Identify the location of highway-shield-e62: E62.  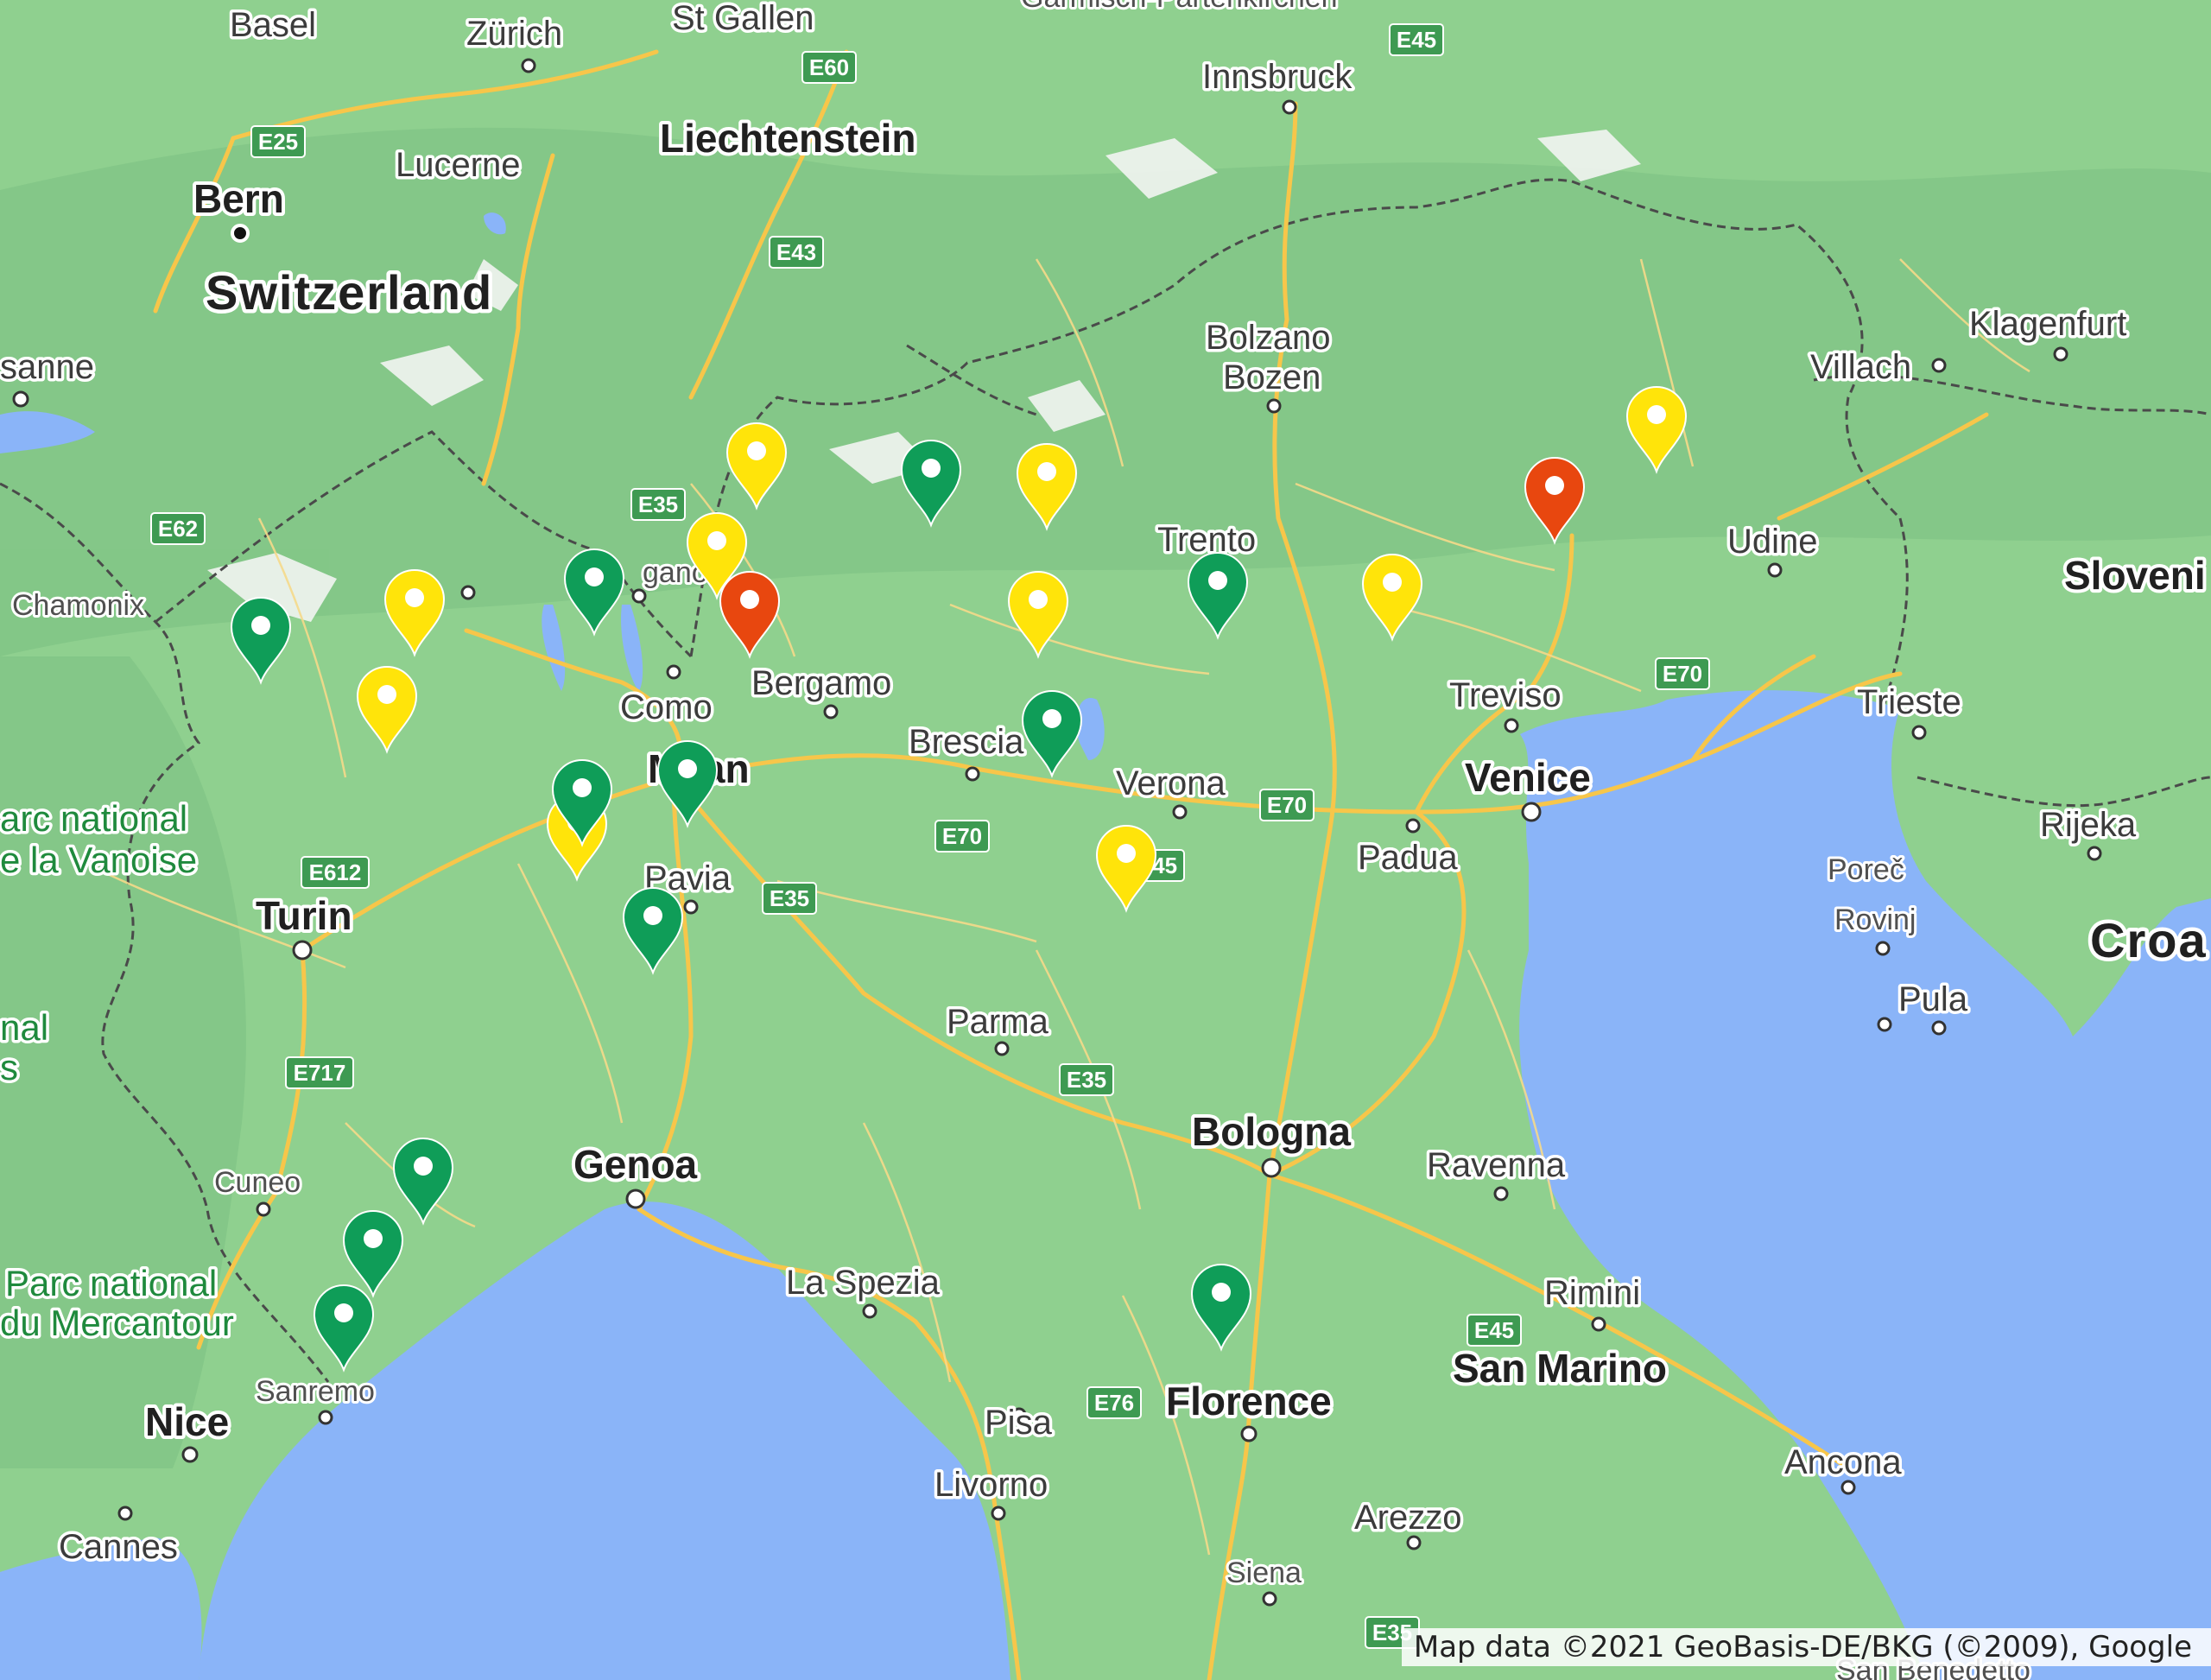
(178, 528).